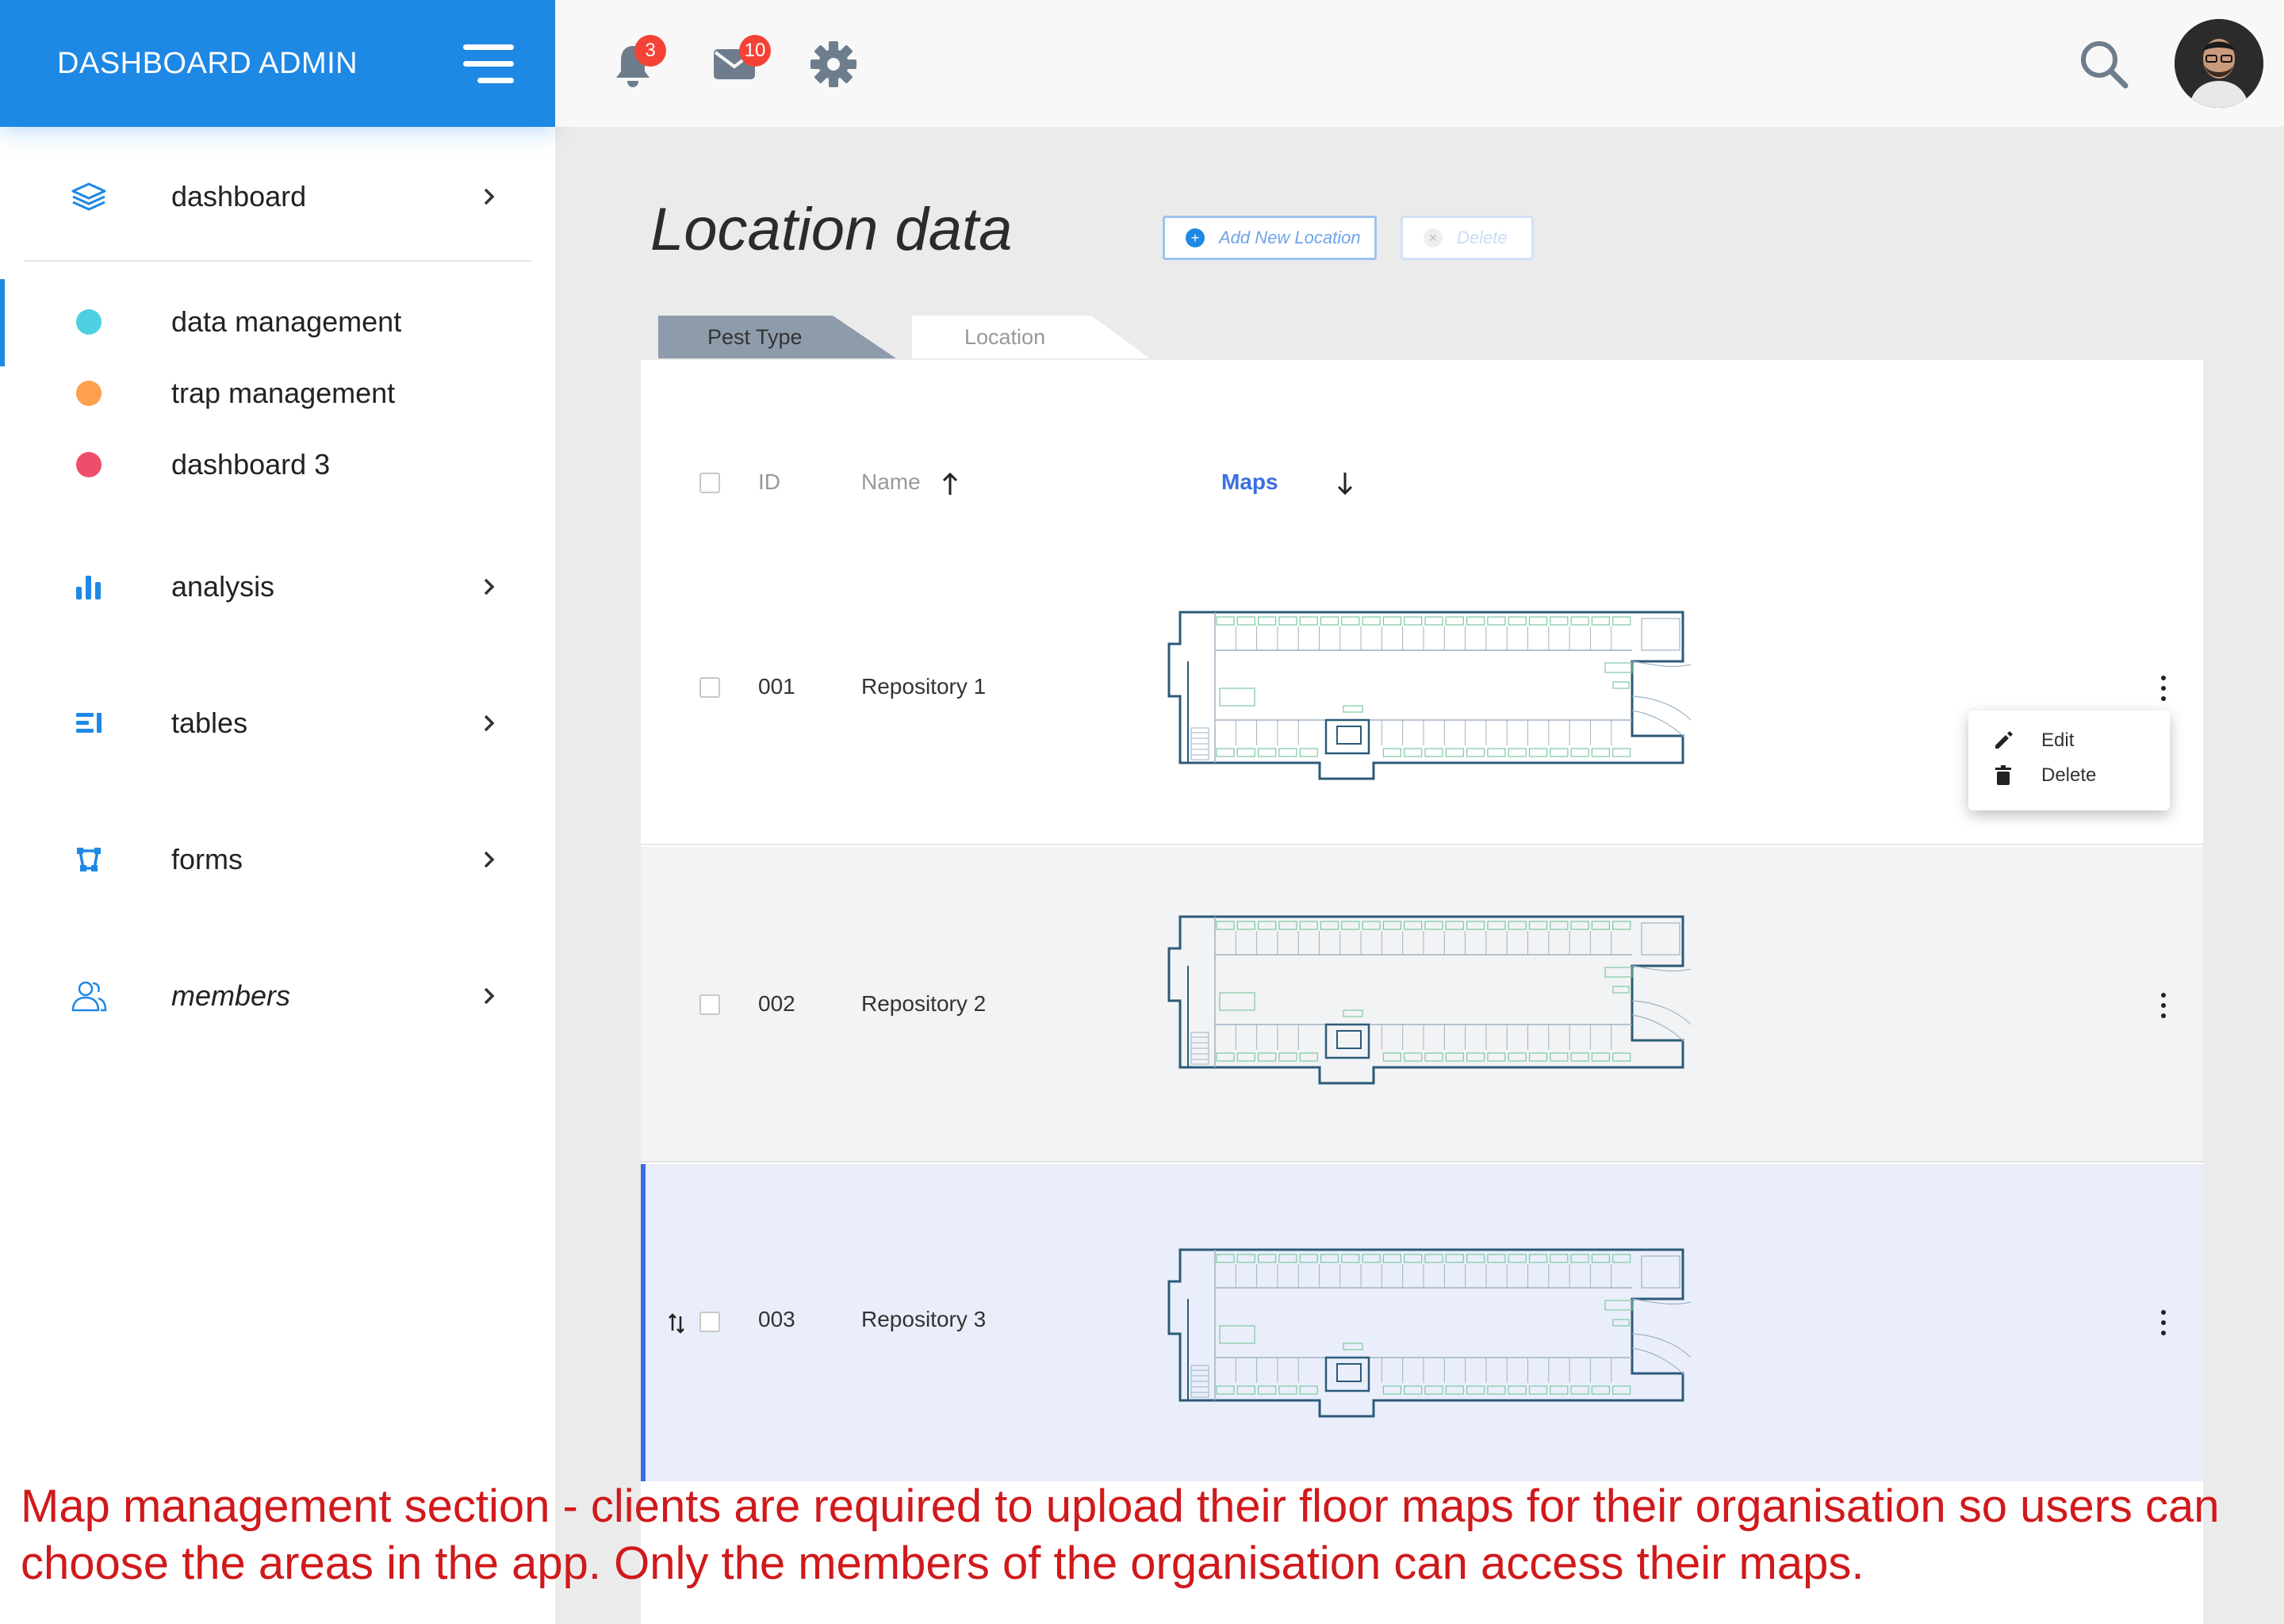  Describe the element at coordinates (207, 859) in the screenshot. I see `sidebar-item-label: forms` at that location.